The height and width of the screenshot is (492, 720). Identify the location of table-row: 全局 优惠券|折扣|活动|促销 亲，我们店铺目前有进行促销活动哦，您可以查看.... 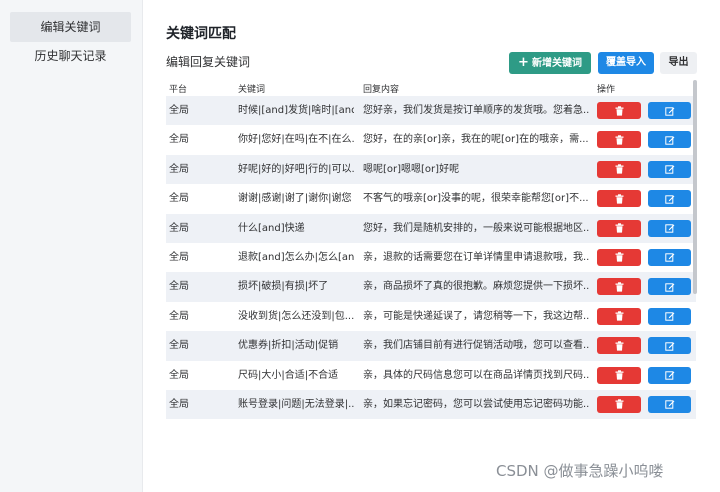
(431, 346).